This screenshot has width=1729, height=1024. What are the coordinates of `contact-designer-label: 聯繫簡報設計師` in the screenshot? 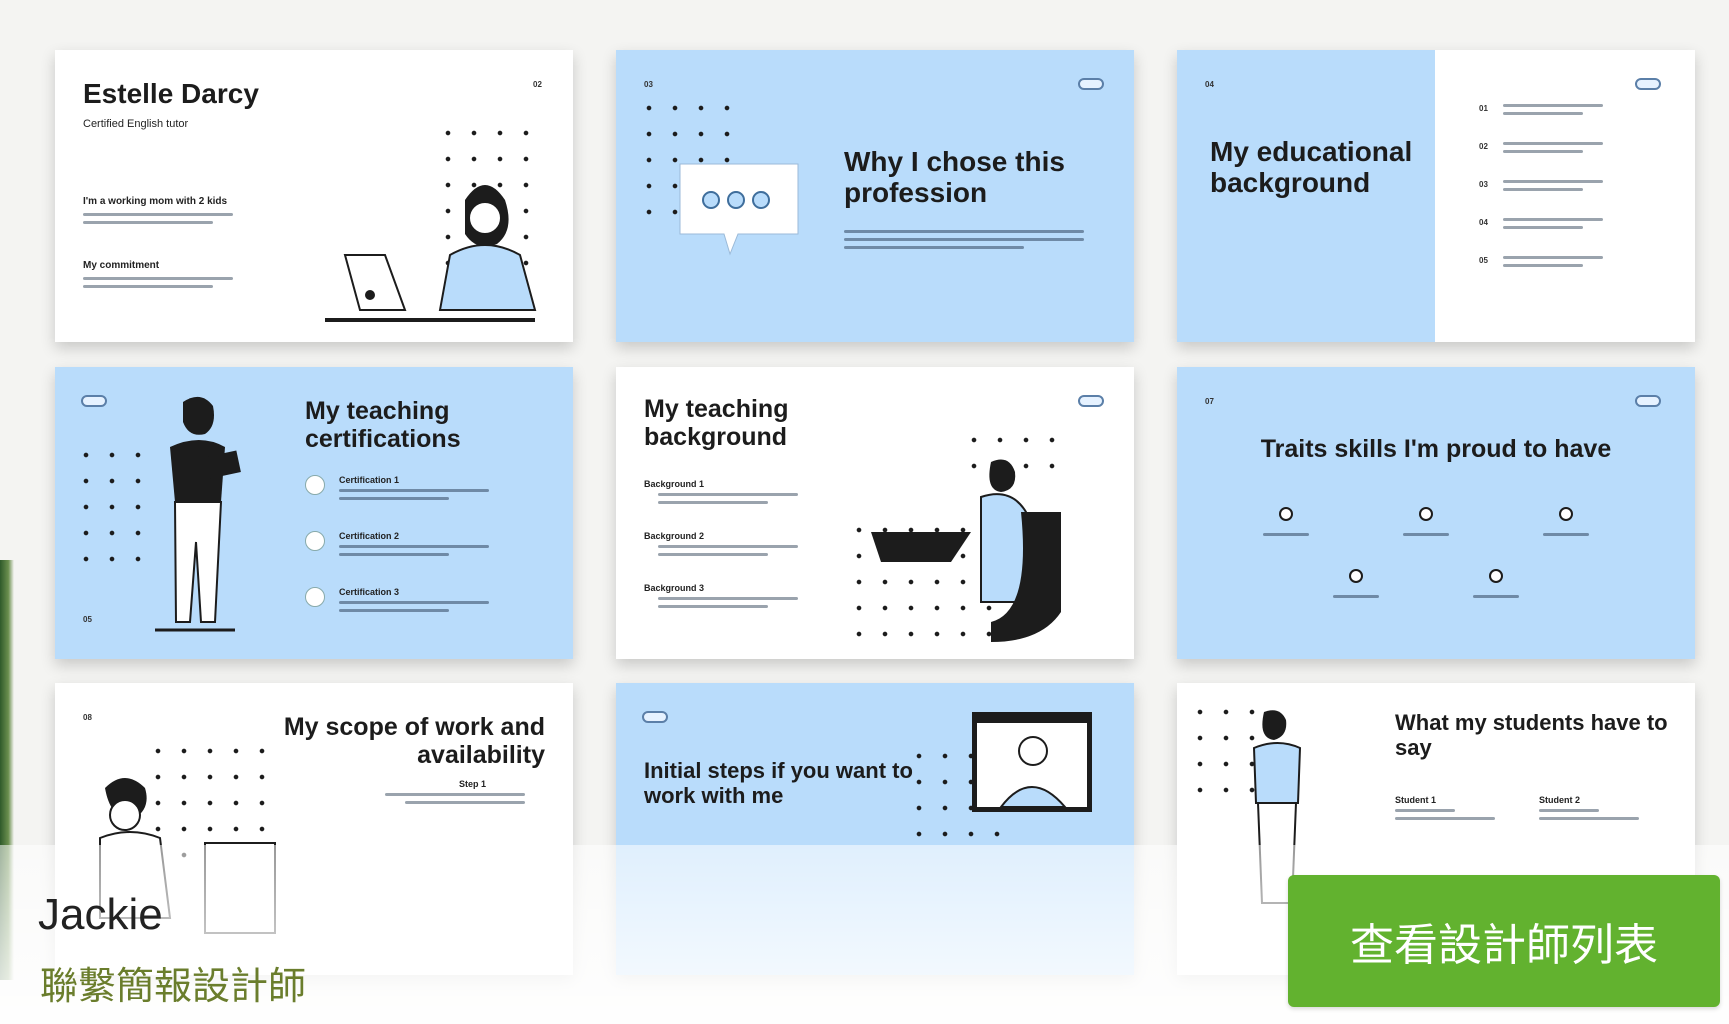 It's located at (173, 986).